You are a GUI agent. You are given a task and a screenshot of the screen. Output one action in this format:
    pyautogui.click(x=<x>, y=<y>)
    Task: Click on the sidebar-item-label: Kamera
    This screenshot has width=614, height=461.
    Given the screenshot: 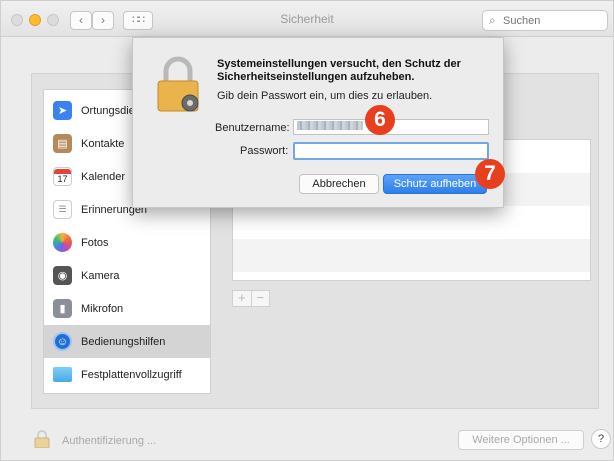 What is the action you would take?
    pyautogui.click(x=100, y=275)
    